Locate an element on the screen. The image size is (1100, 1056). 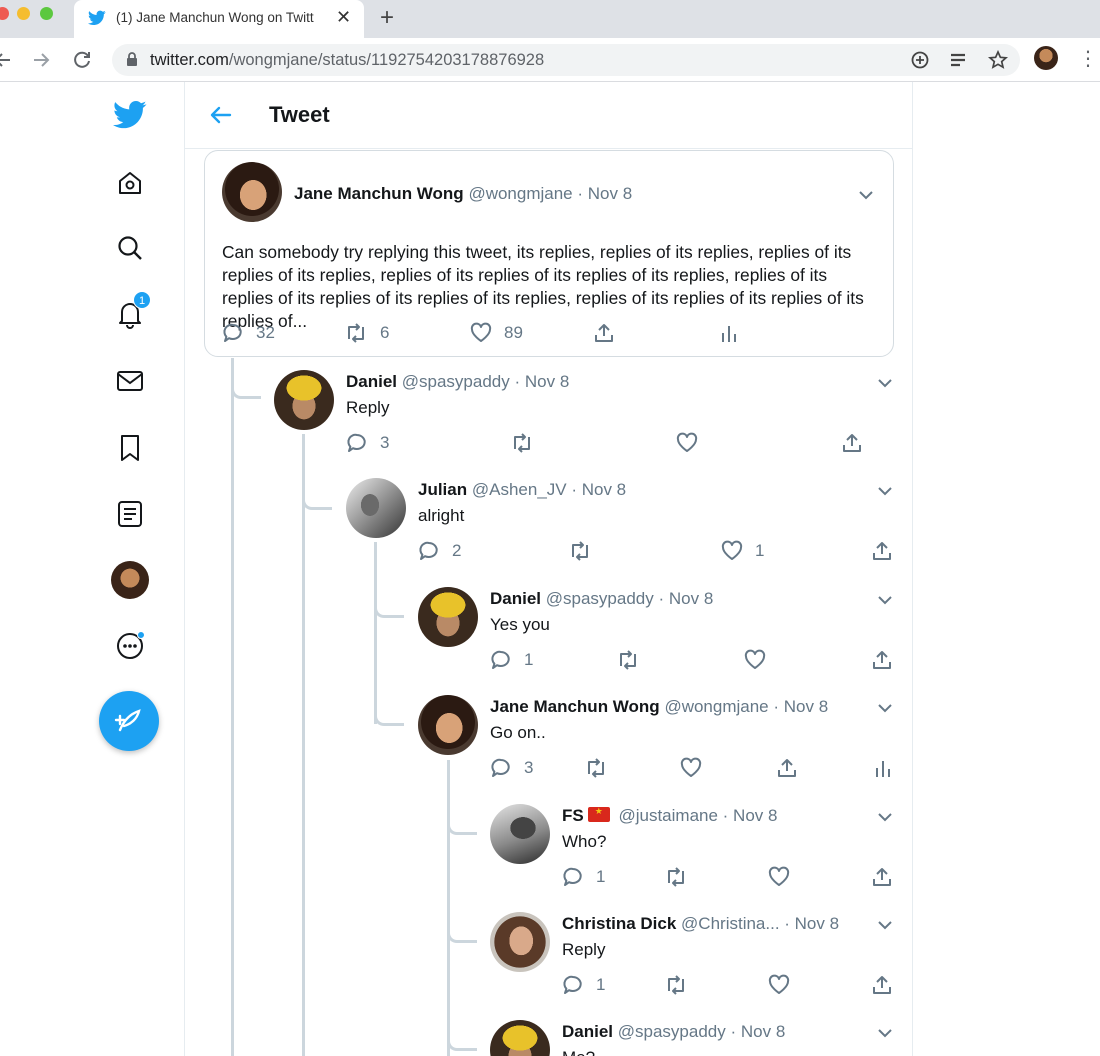
reply-button: 32 is located at coordinates (248, 333).